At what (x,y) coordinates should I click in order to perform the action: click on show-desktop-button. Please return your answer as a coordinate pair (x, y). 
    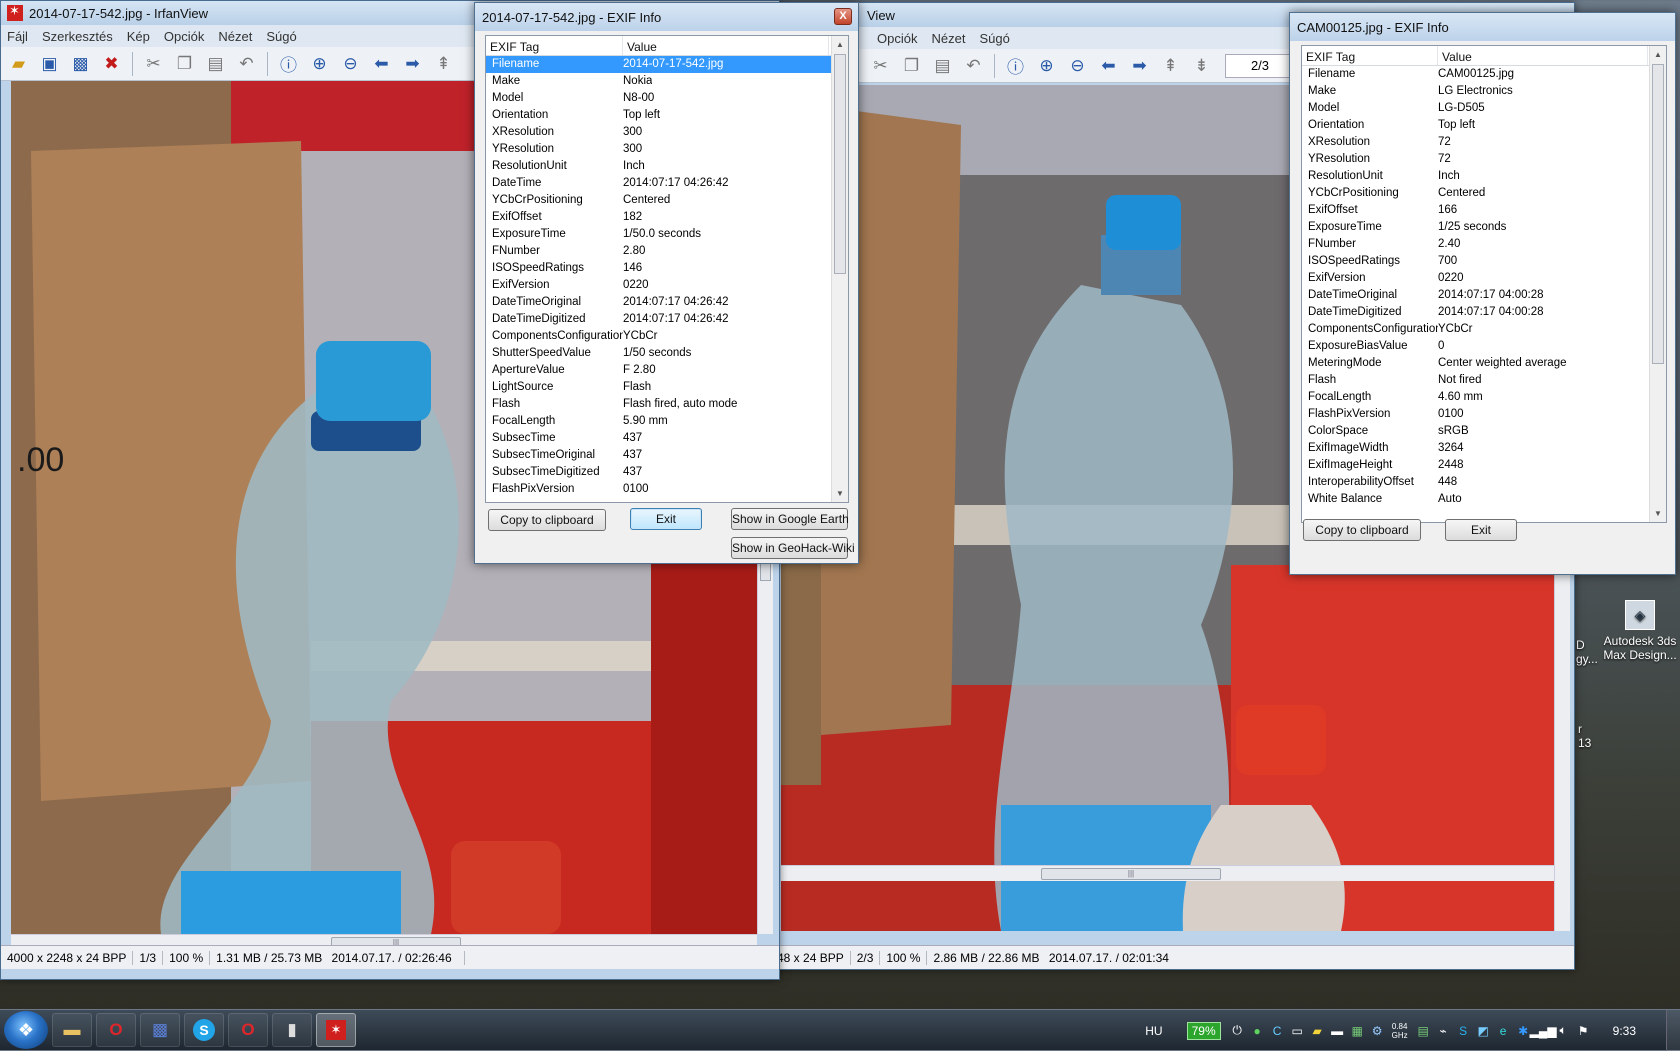
    Looking at the image, I should click on (1673, 1030).